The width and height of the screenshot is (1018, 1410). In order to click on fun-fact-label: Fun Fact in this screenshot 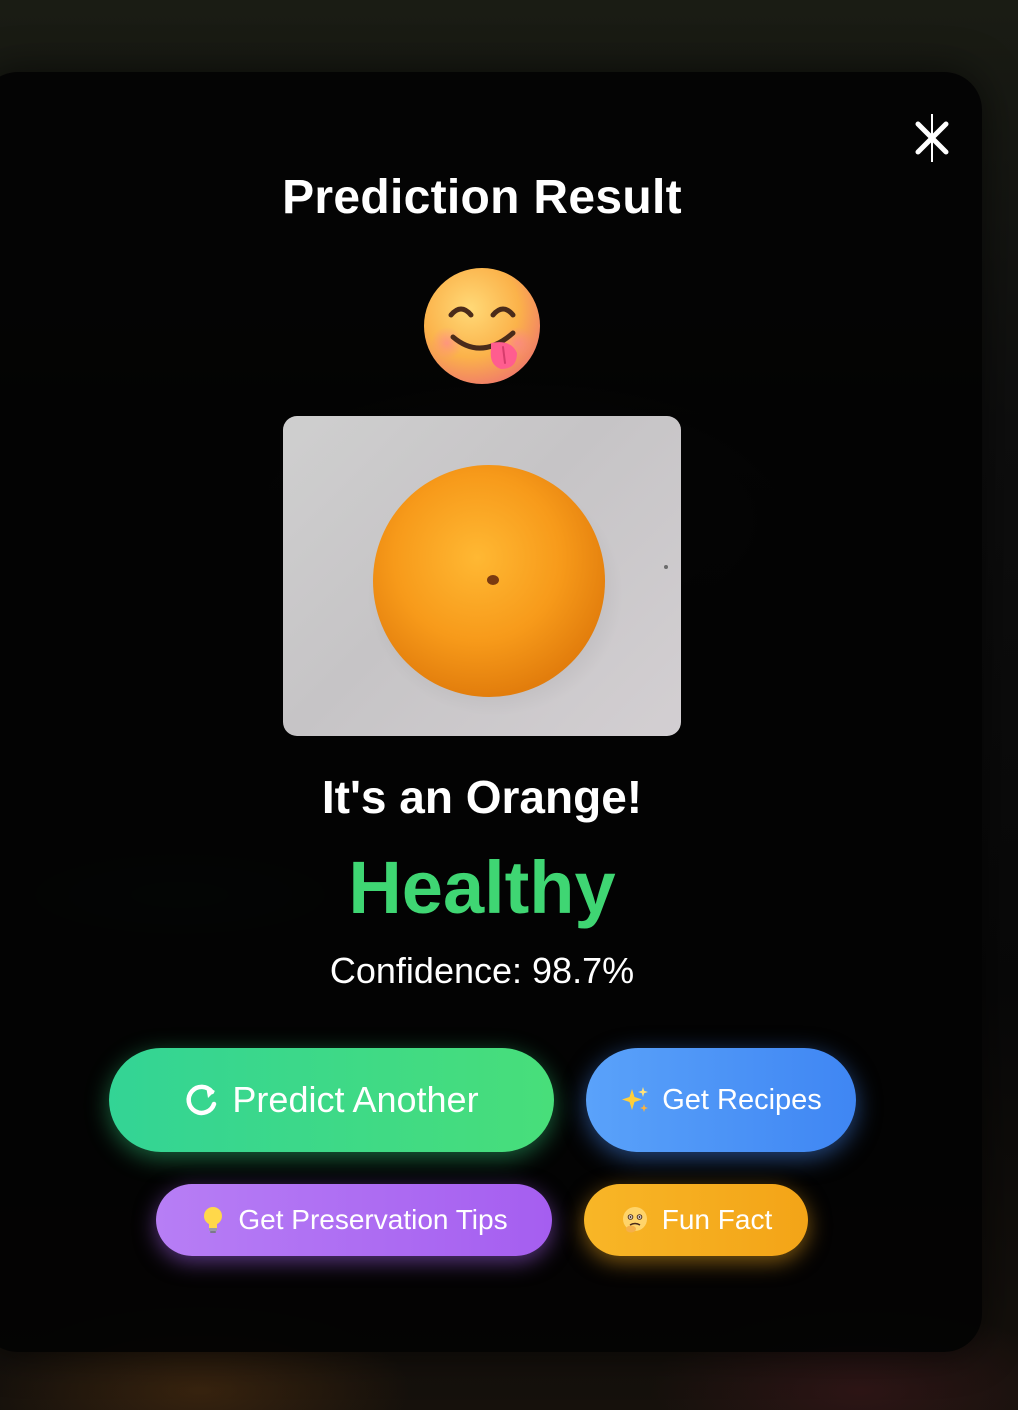, I will do `click(717, 1219)`.